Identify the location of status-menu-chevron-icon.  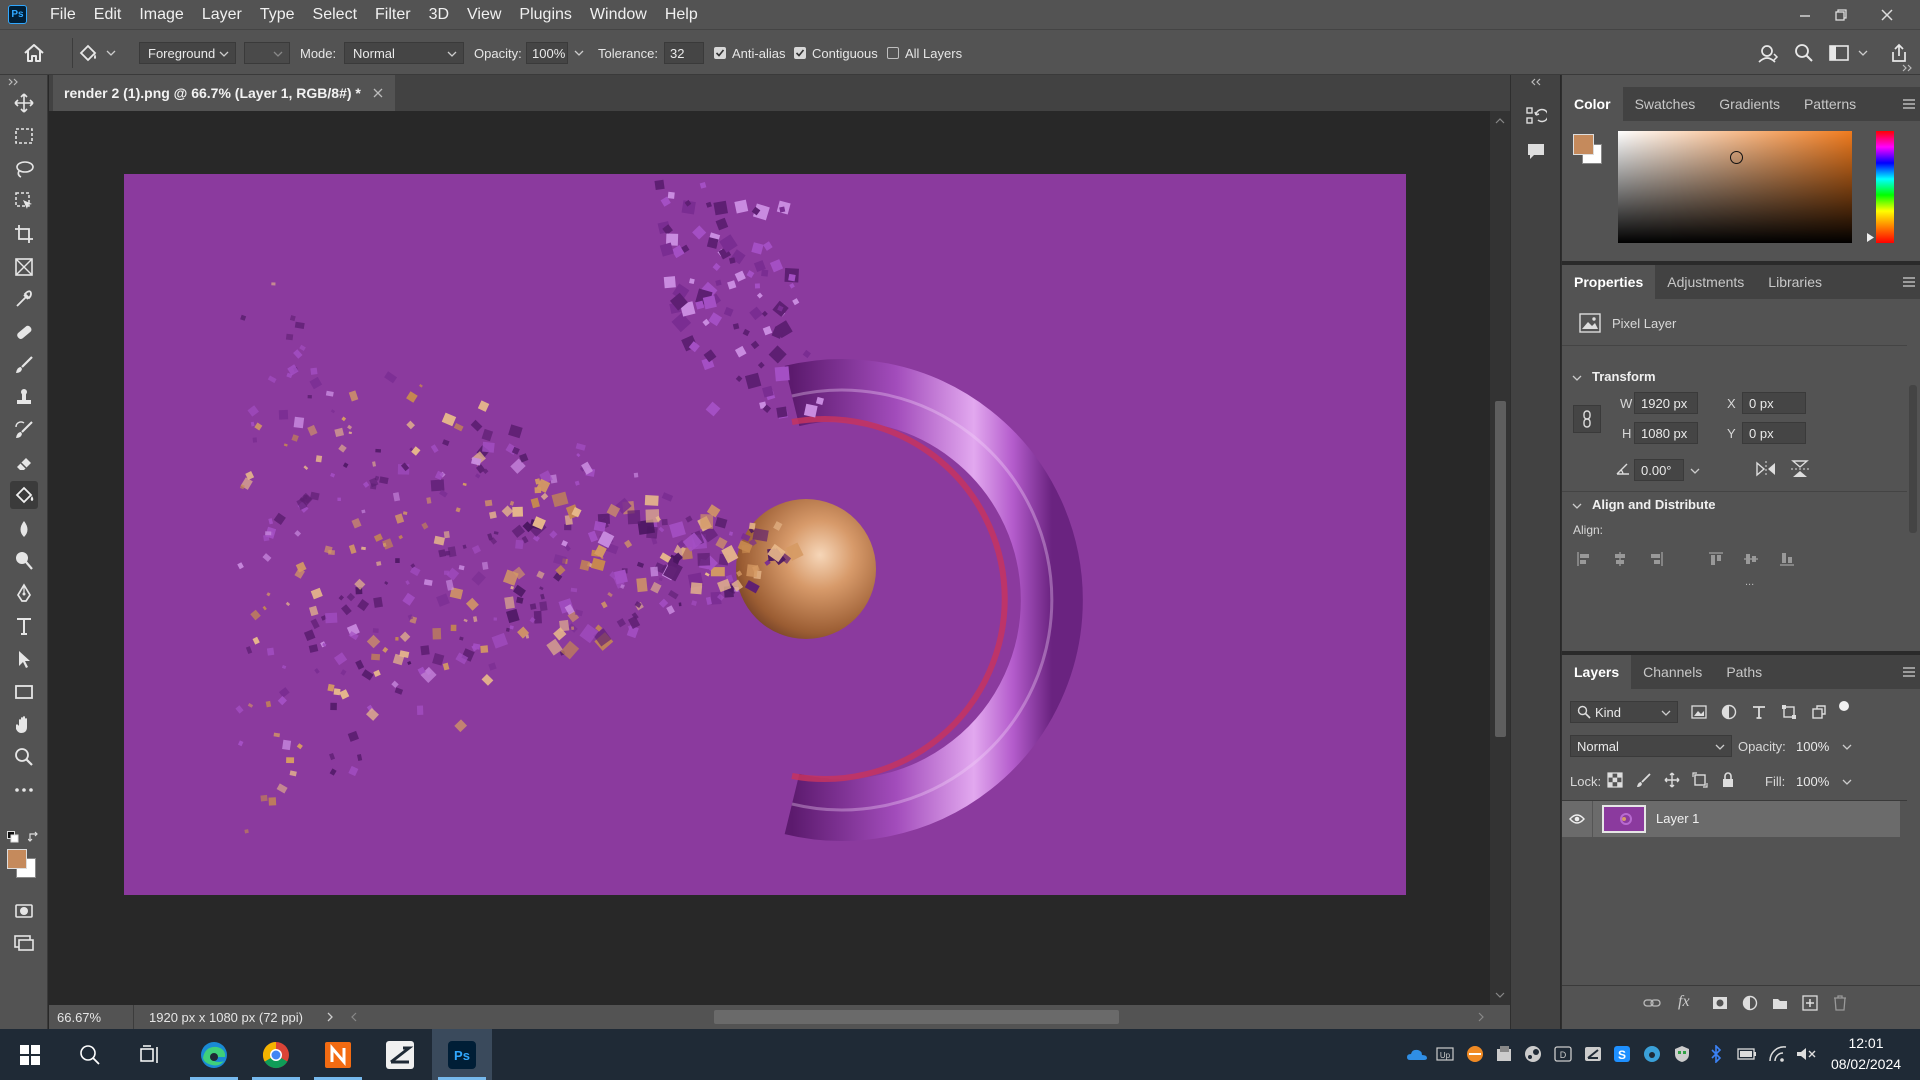
(330, 1017).